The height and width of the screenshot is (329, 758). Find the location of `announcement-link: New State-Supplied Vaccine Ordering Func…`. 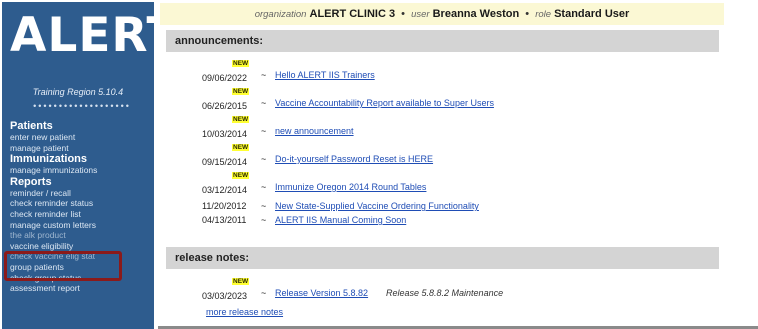

announcement-link: New State-Supplied Vaccine Ordering Func… is located at coordinates (377, 206).